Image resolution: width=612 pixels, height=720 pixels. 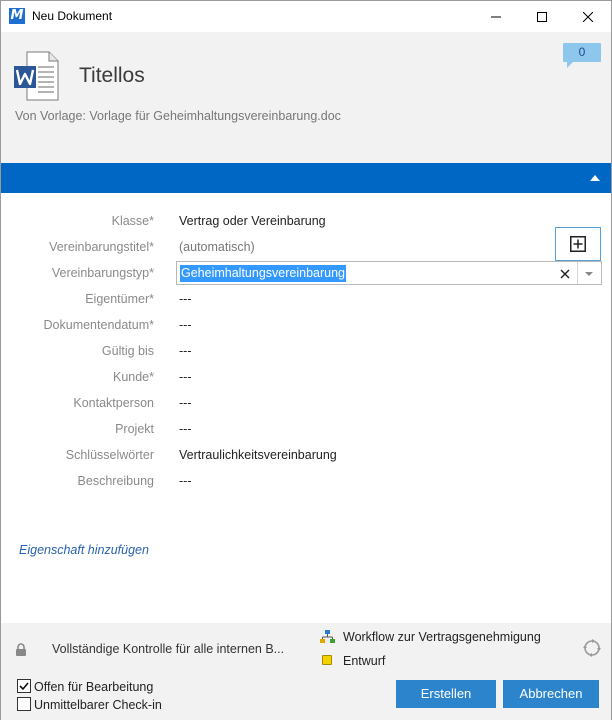 I want to click on immediate-checkin-checkbox, so click(x=24, y=704).